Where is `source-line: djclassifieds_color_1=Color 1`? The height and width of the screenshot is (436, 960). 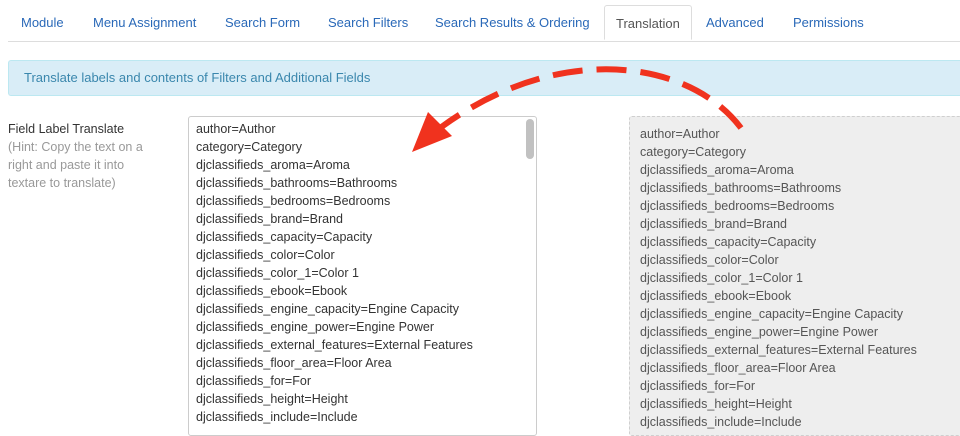
source-line: djclassifieds_color_1=Color 1 is located at coordinates (721, 278).